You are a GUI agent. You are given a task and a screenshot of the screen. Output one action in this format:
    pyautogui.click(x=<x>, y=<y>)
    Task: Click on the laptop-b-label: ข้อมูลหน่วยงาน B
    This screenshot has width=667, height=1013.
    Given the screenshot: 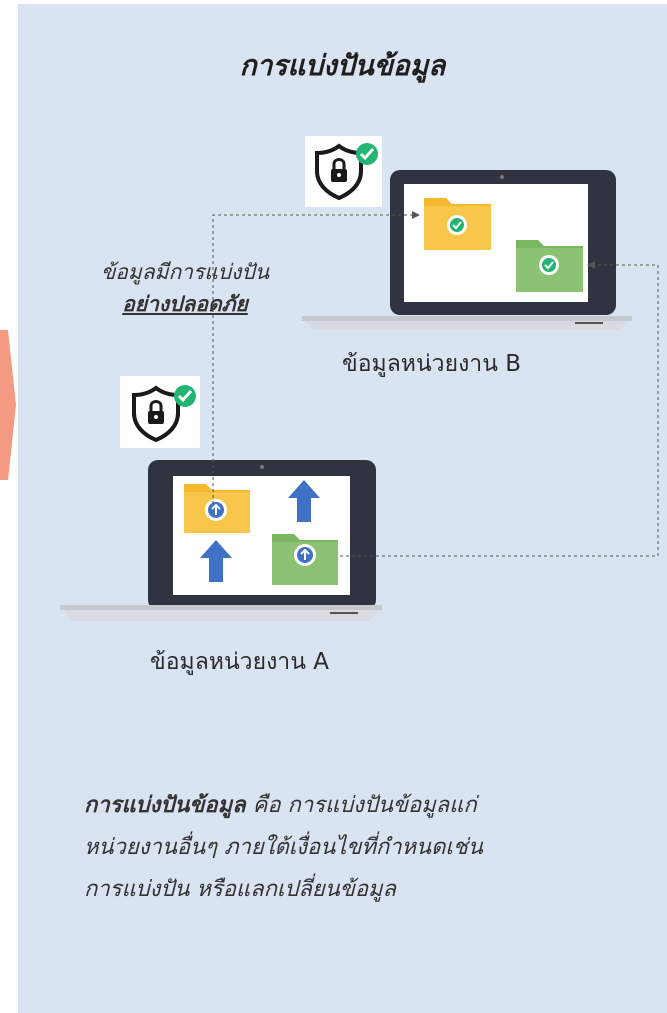 What is the action you would take?
    pyautogui.click(x=432, y=364)
    